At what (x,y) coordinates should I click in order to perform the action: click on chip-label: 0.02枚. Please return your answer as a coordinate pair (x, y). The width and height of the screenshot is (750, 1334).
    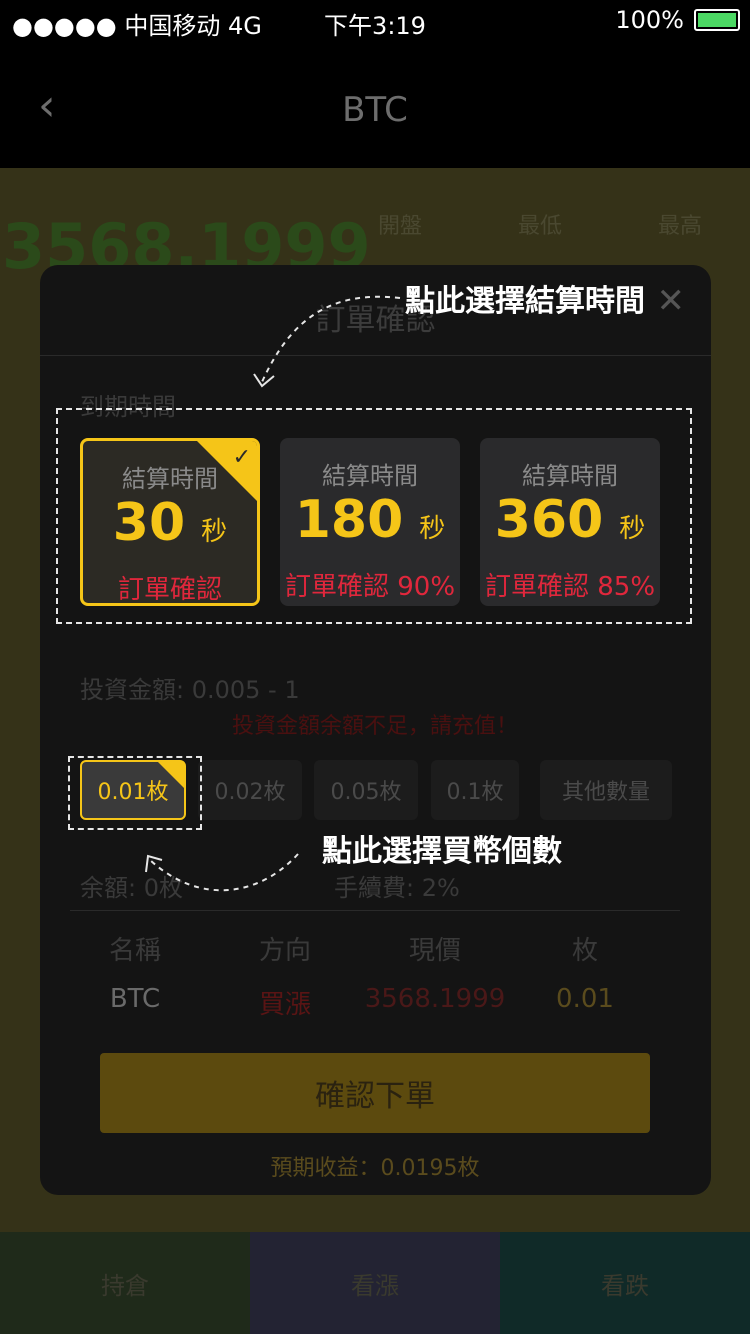
    Looking at the image, I should click on (250, 792).